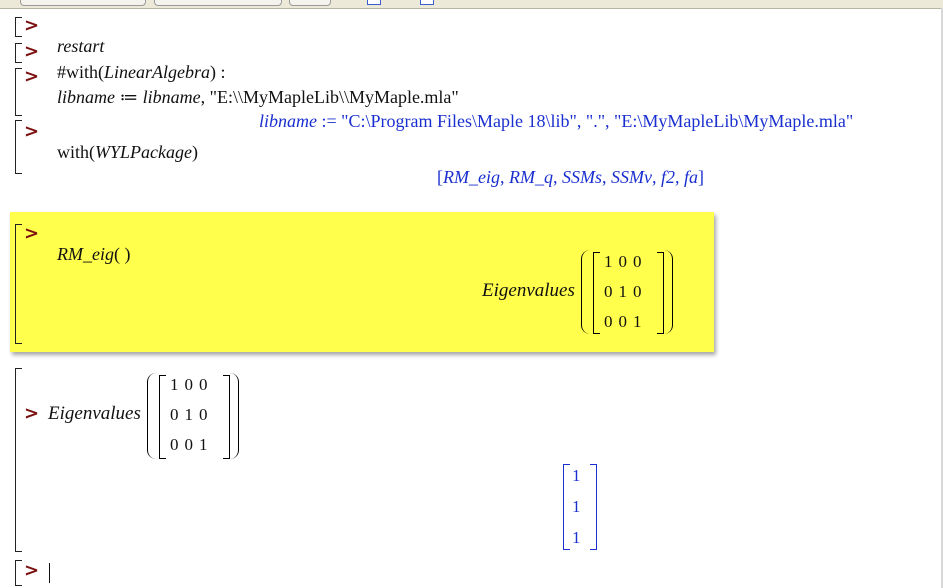  Describe the element at coordinates (471, 177) in the screenshot. I see `output-text: RM_eig` at that location.